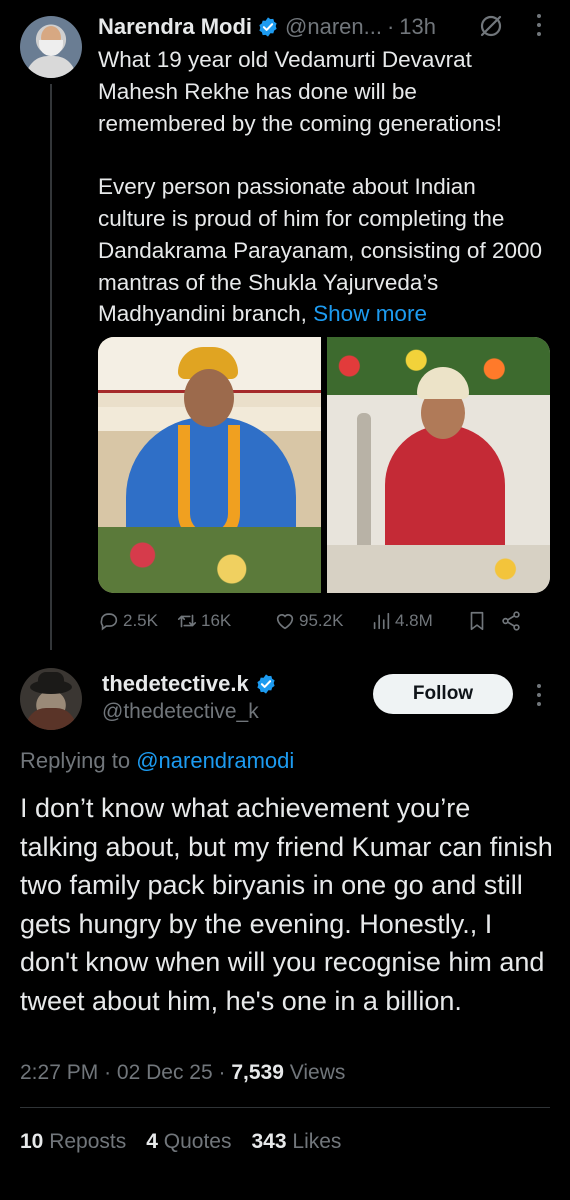 The width and height of the screenshot is (570, 1200). What do you see at coordinates (73, 1142) in the screenshot?
I see `reposts-stat: 10 Reposts` at bounding box center [73, 1142].